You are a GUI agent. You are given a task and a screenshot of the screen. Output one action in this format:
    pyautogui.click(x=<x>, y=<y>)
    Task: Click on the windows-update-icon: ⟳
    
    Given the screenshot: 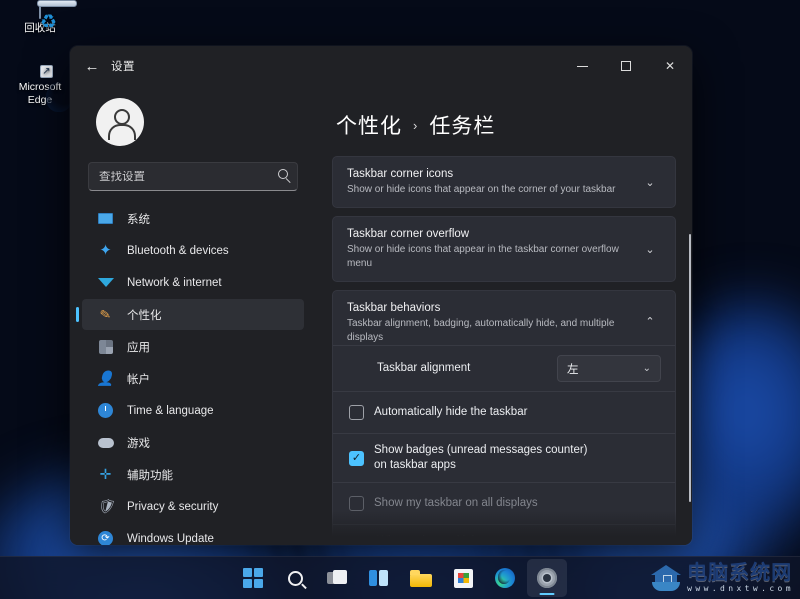 What is the action you would take?
    pyautogui.click(x=105, y=537)
    